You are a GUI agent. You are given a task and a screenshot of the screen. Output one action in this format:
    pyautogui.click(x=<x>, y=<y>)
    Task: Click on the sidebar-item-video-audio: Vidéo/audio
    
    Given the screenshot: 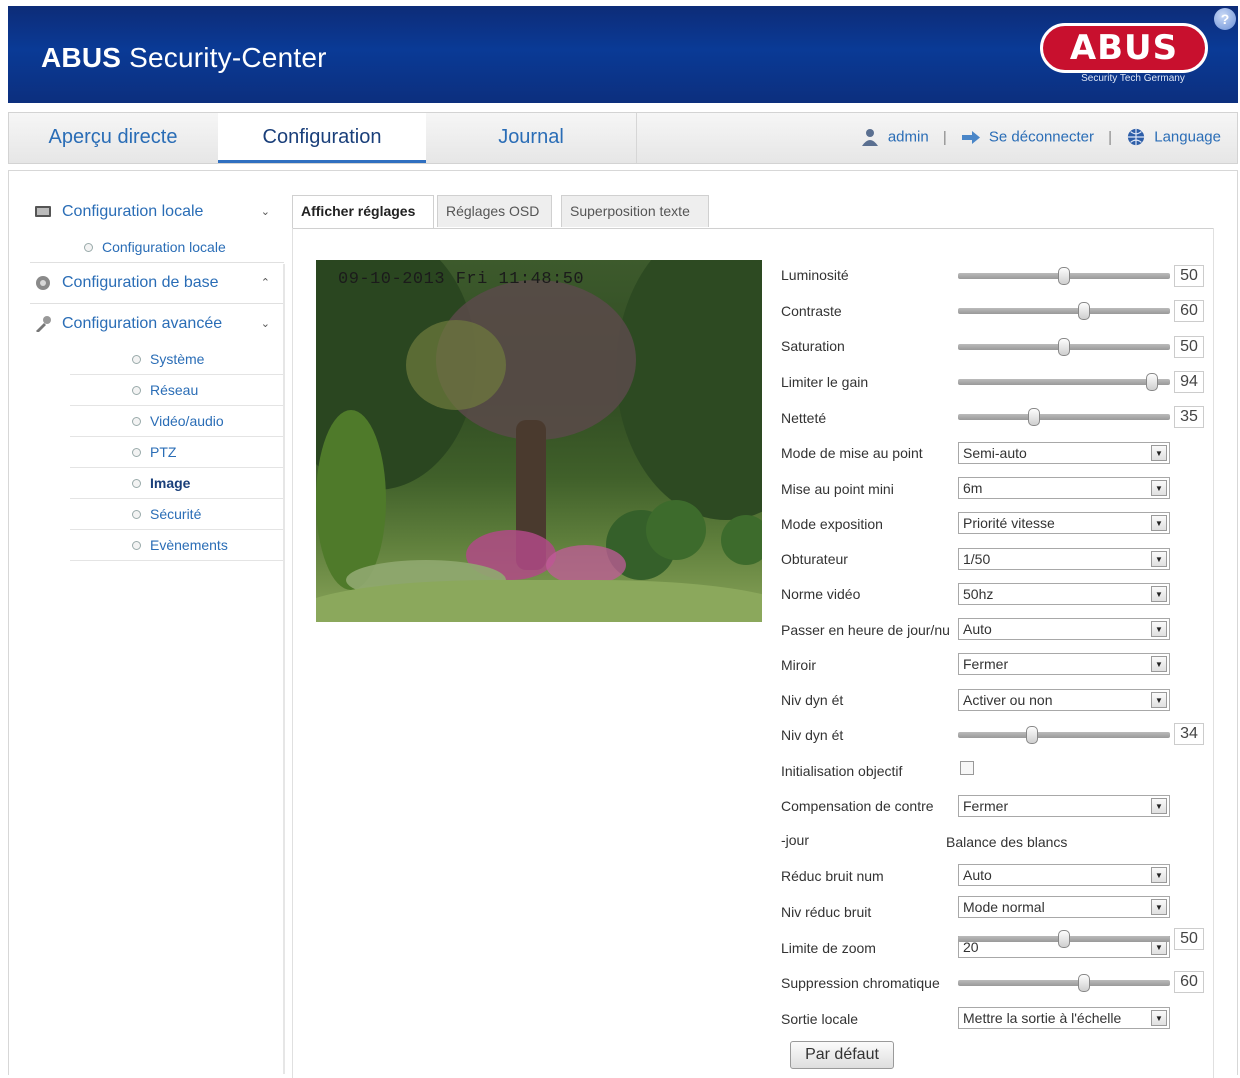 What is the action you would take?
    pyautogui.click(x=177, y=421)
    